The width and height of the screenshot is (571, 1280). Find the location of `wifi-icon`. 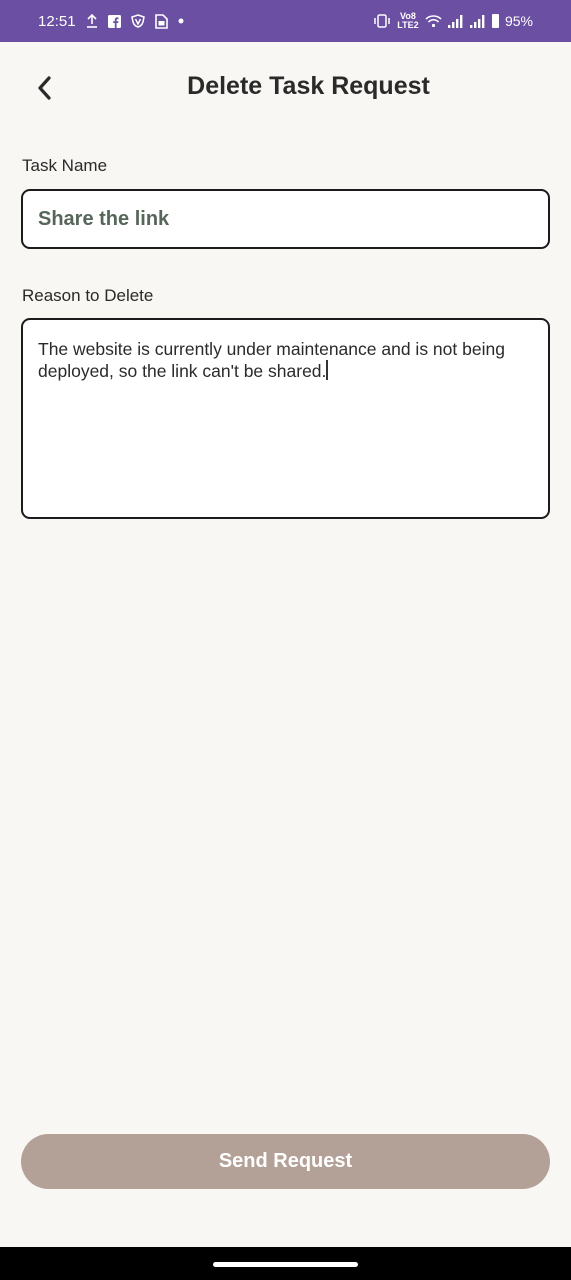

wifi-icon is located at coordinates (433, 21).